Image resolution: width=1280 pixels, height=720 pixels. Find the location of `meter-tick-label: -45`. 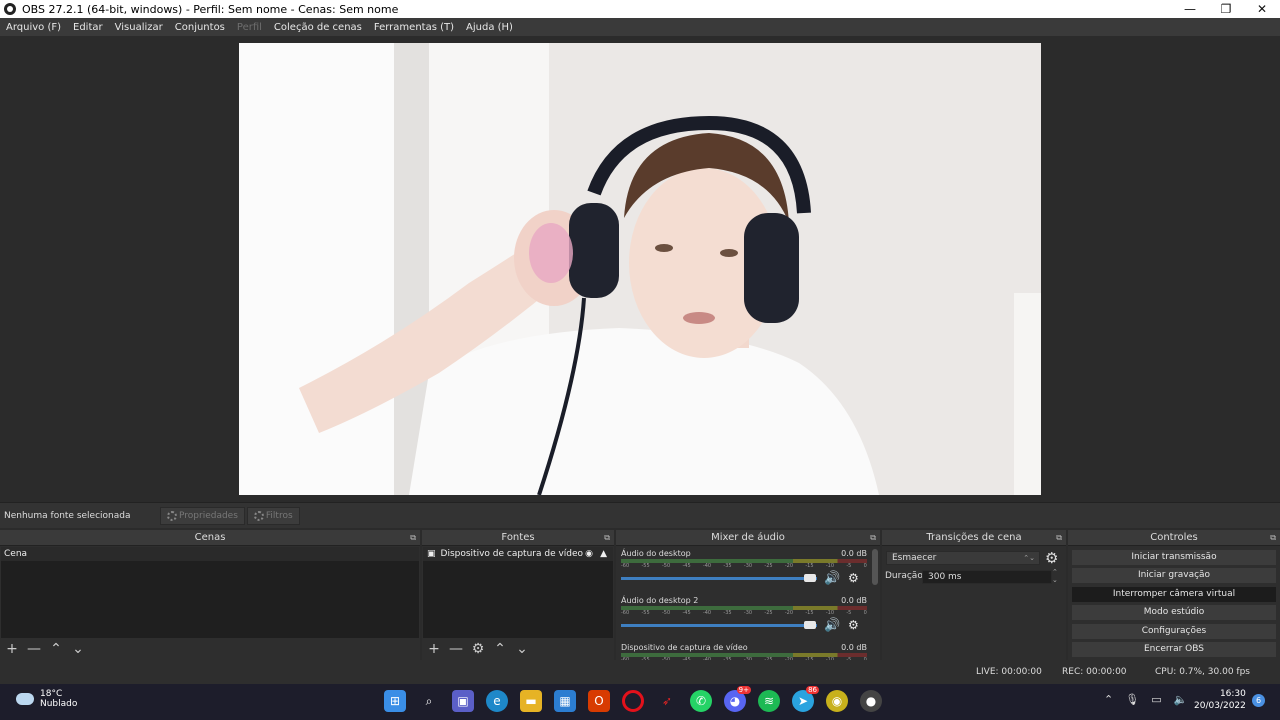

meter-tick-label: -45 is located at coordinates (686, 566).